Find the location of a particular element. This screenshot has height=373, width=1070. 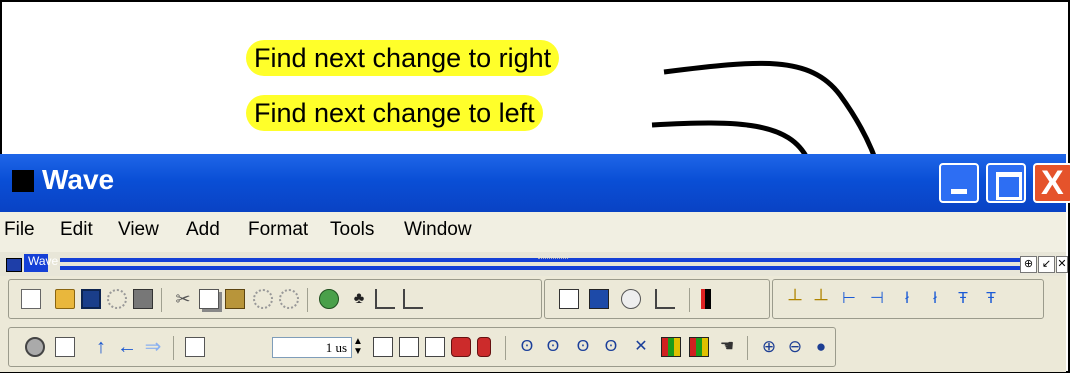

app-icon is located at coordinates (23, 181).